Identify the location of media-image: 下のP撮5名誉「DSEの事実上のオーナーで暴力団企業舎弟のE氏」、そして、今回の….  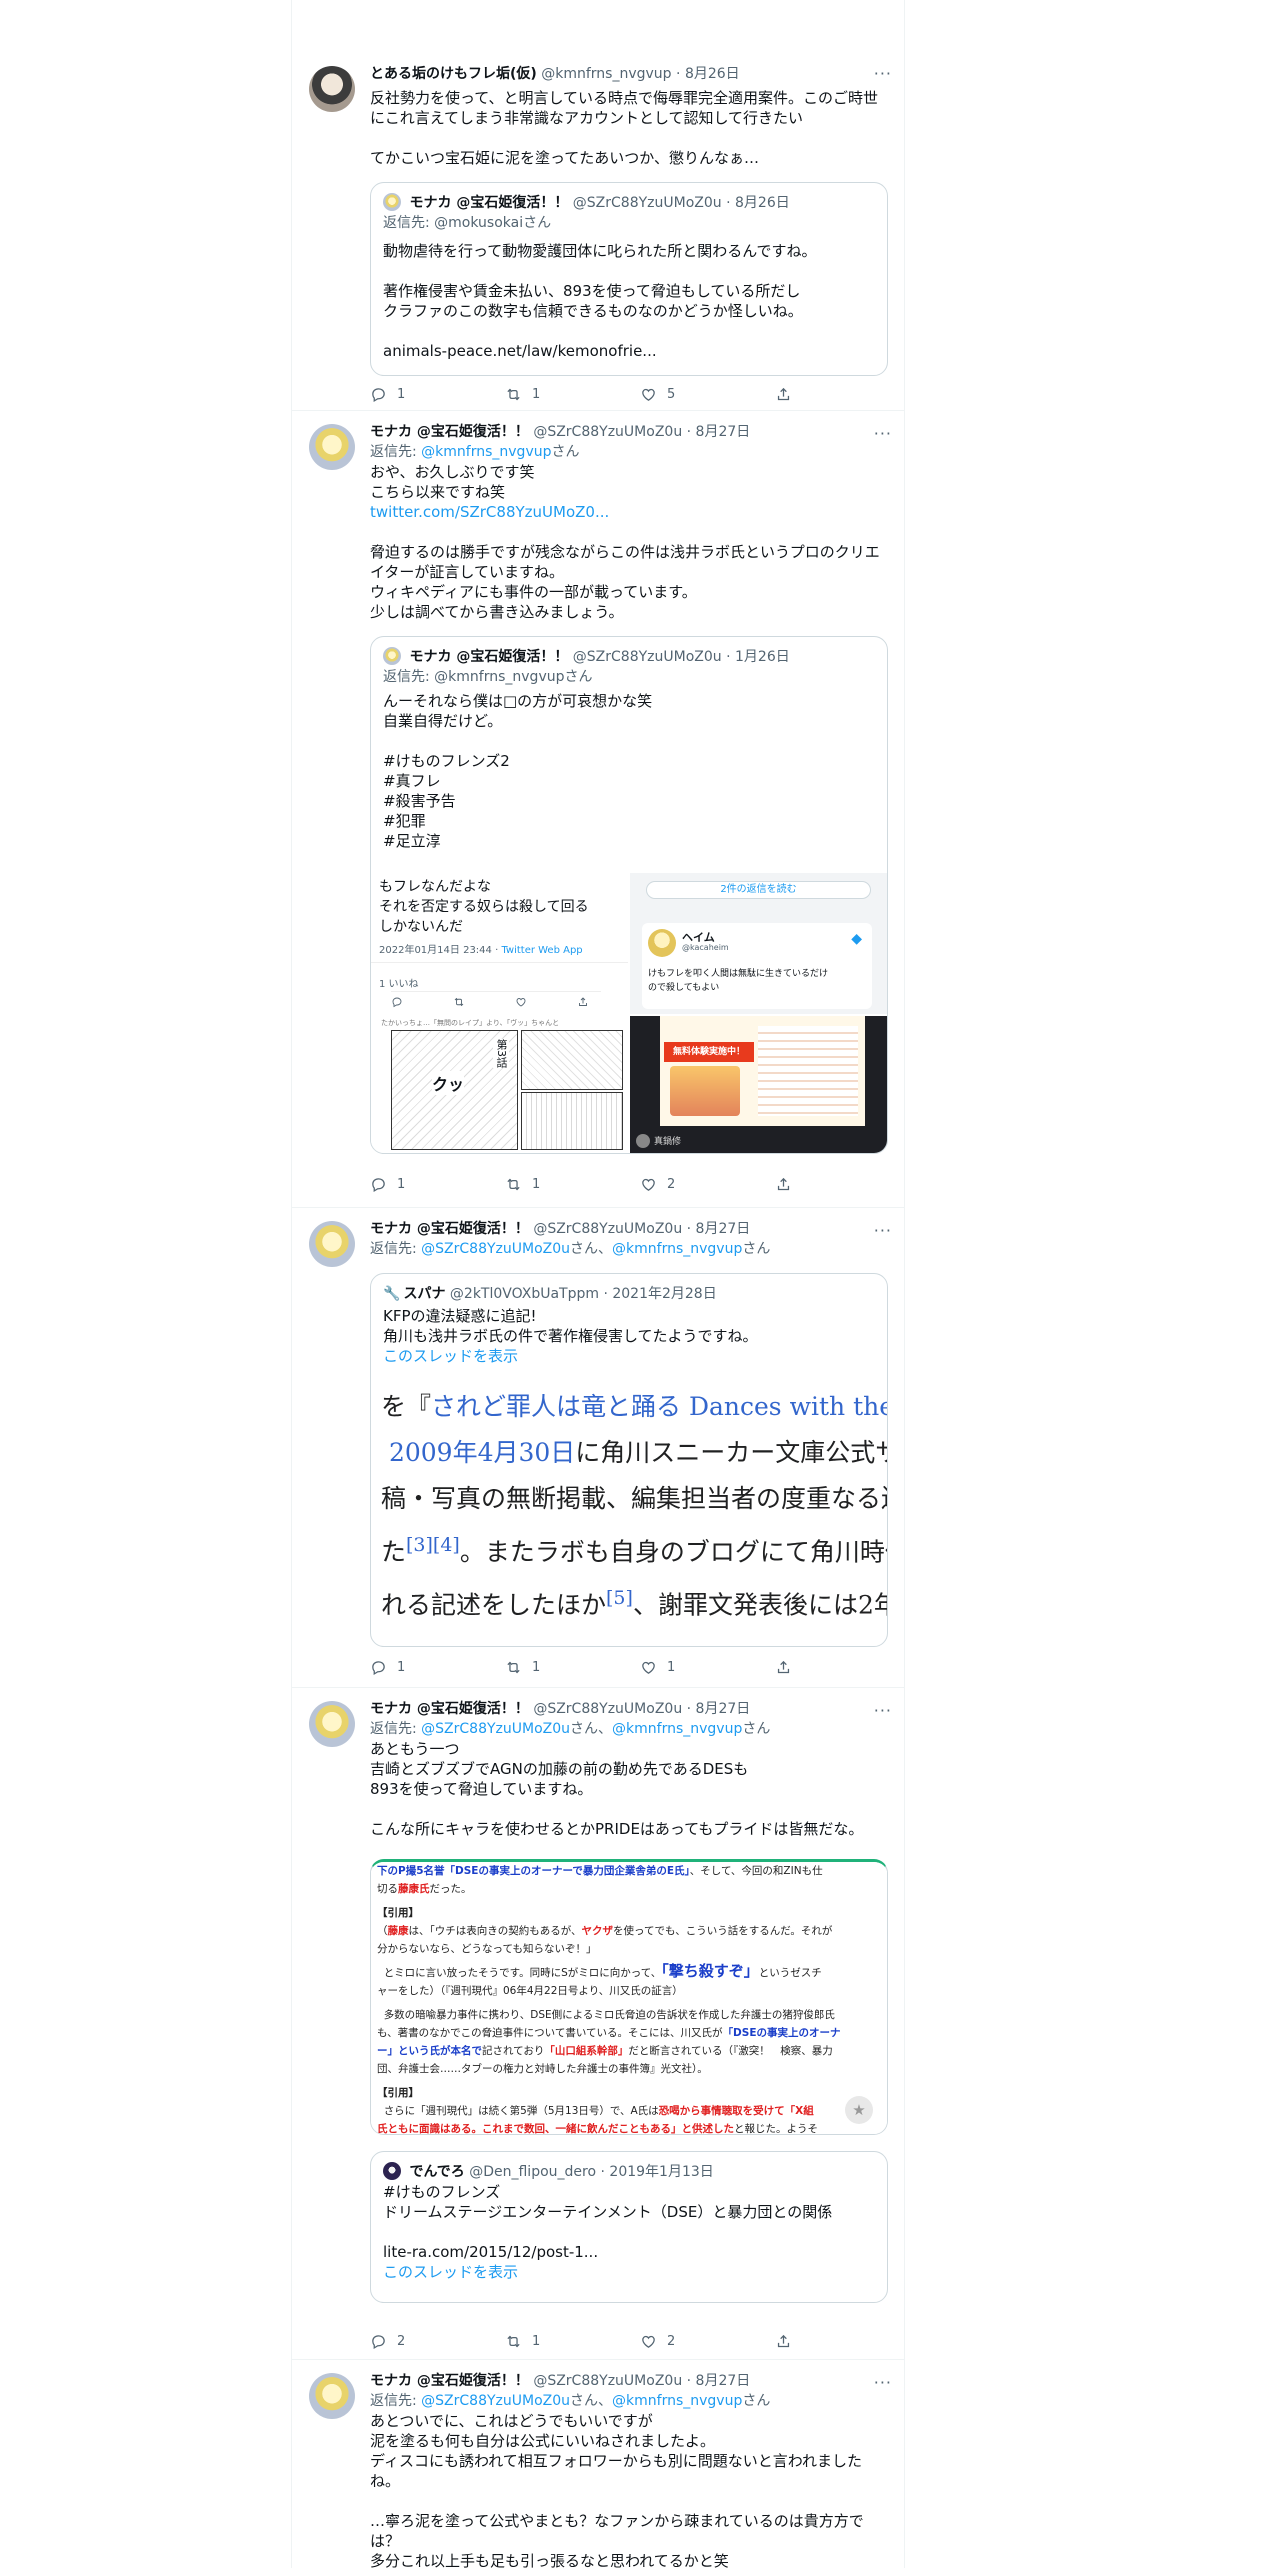
(629, 1997).